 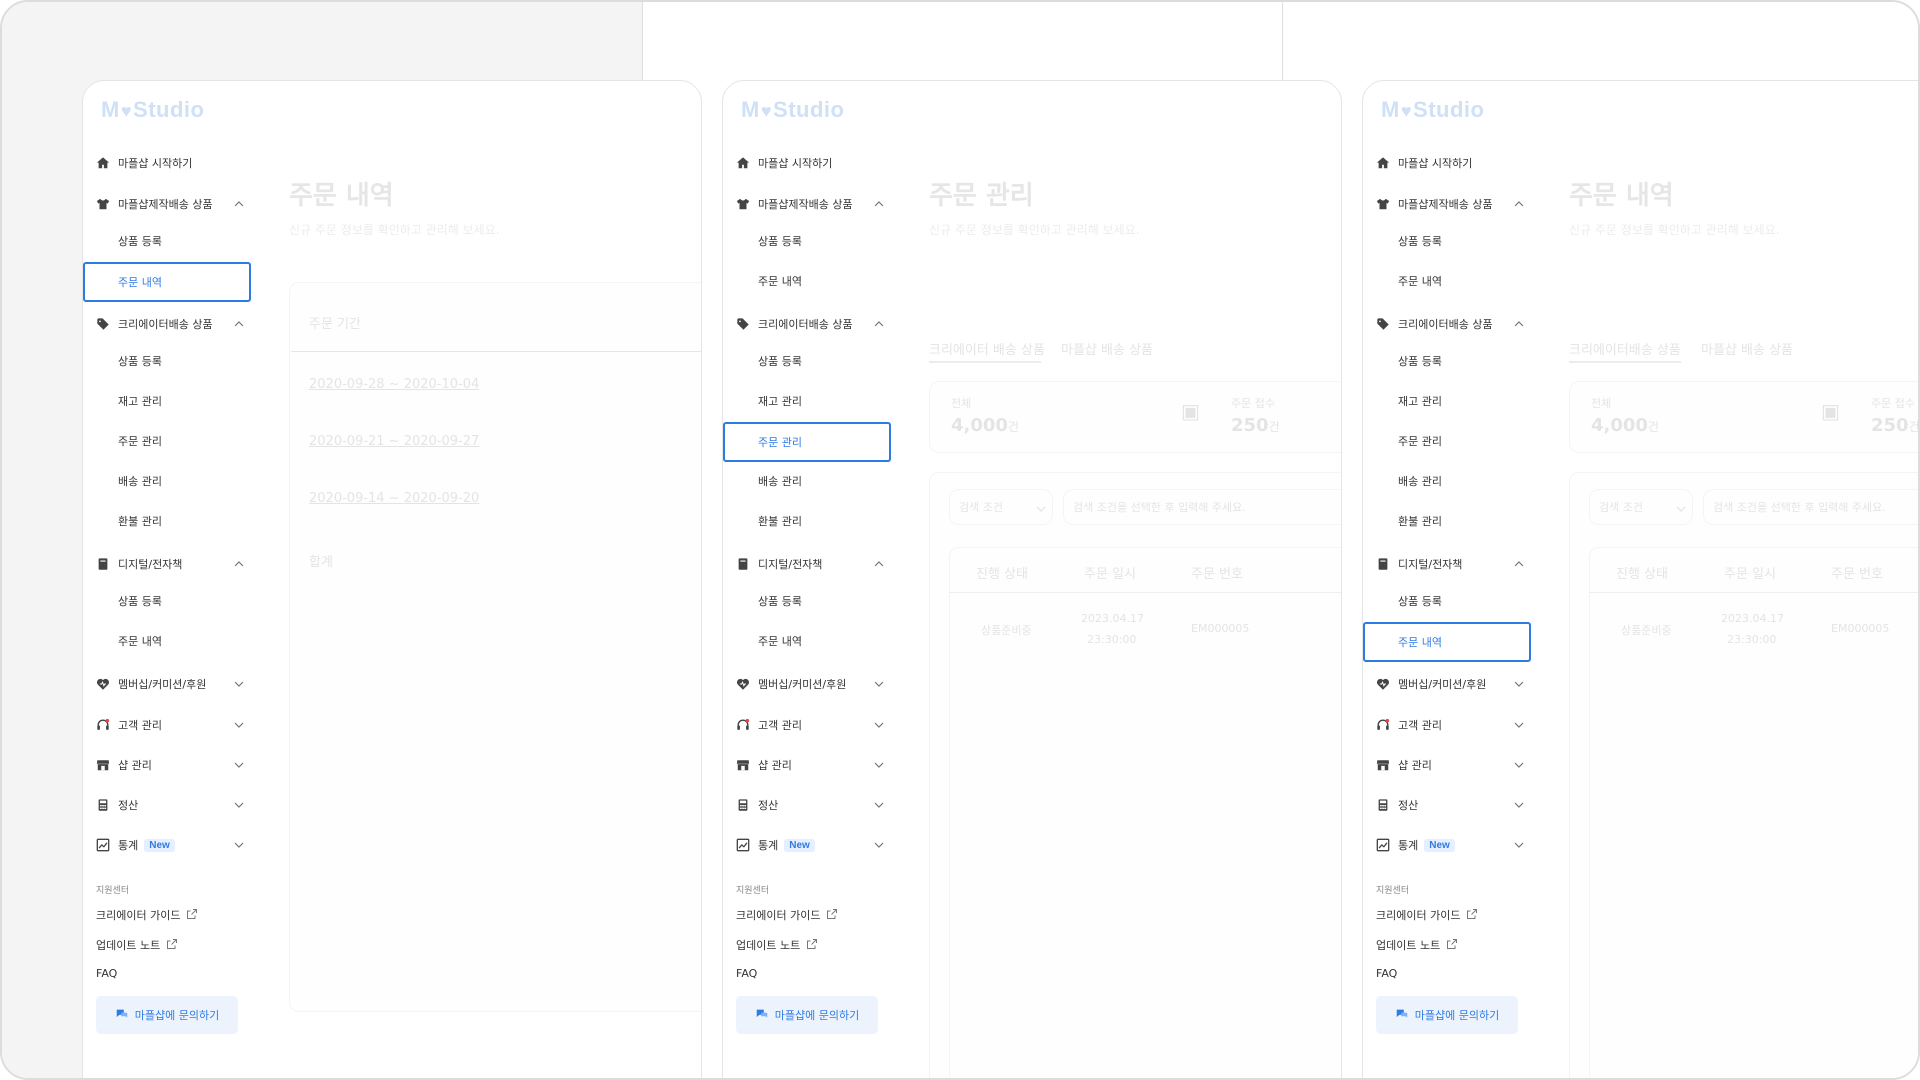 What do you see at coordinates (394, 441) in the screenshot?
I see `period-link: 2020-09-21 ~ 2020-09-27` at bounding box center [394, 441].